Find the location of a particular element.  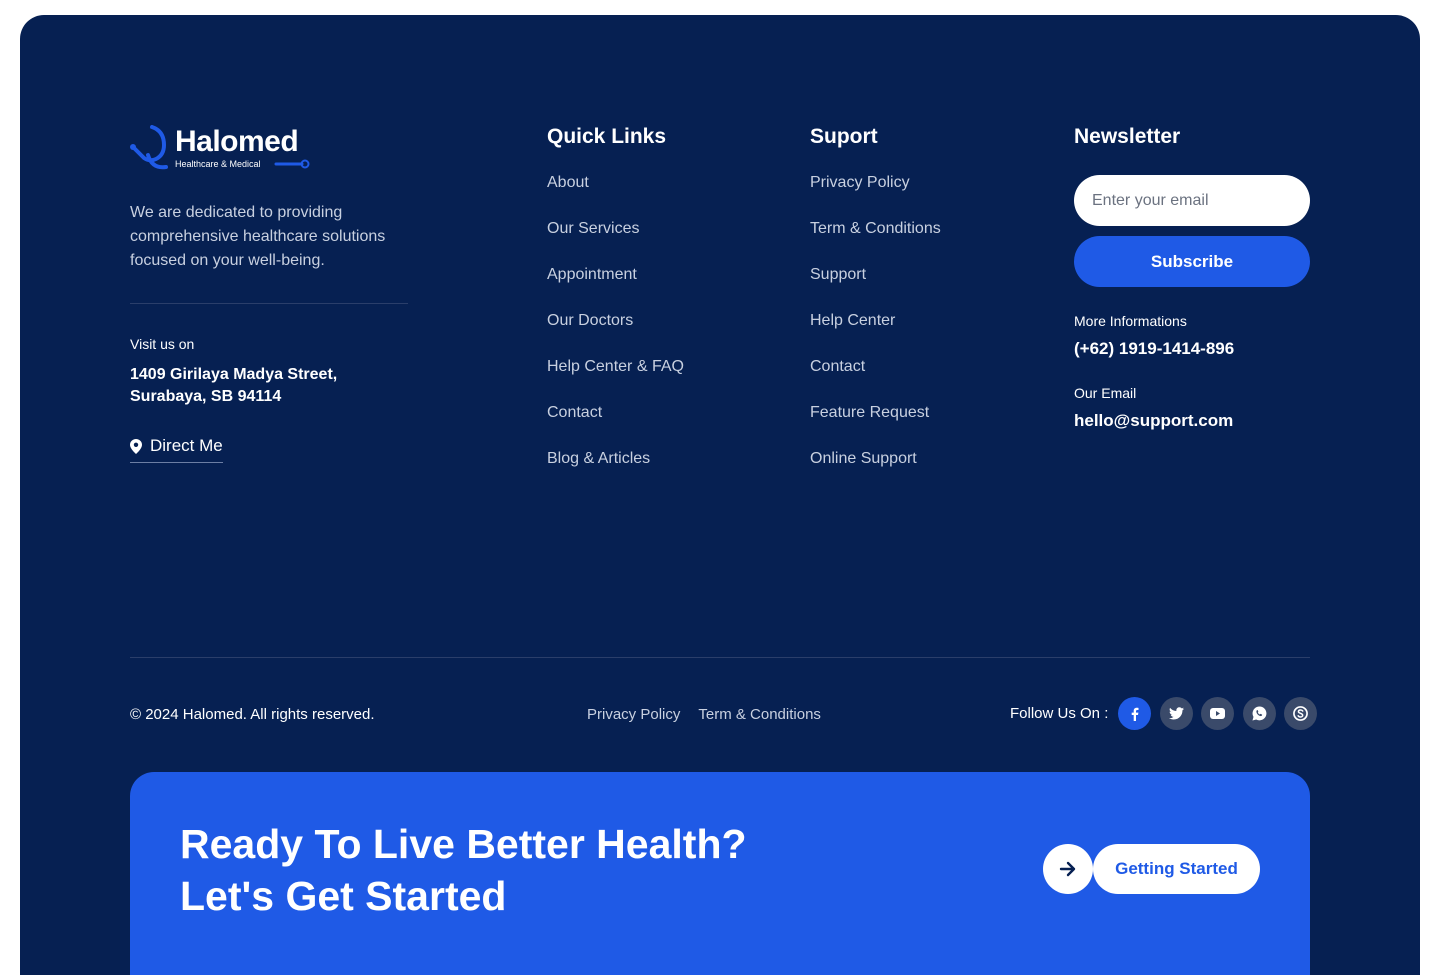

newsletter-title: Newsletter is located at coordinates (1127, 136).